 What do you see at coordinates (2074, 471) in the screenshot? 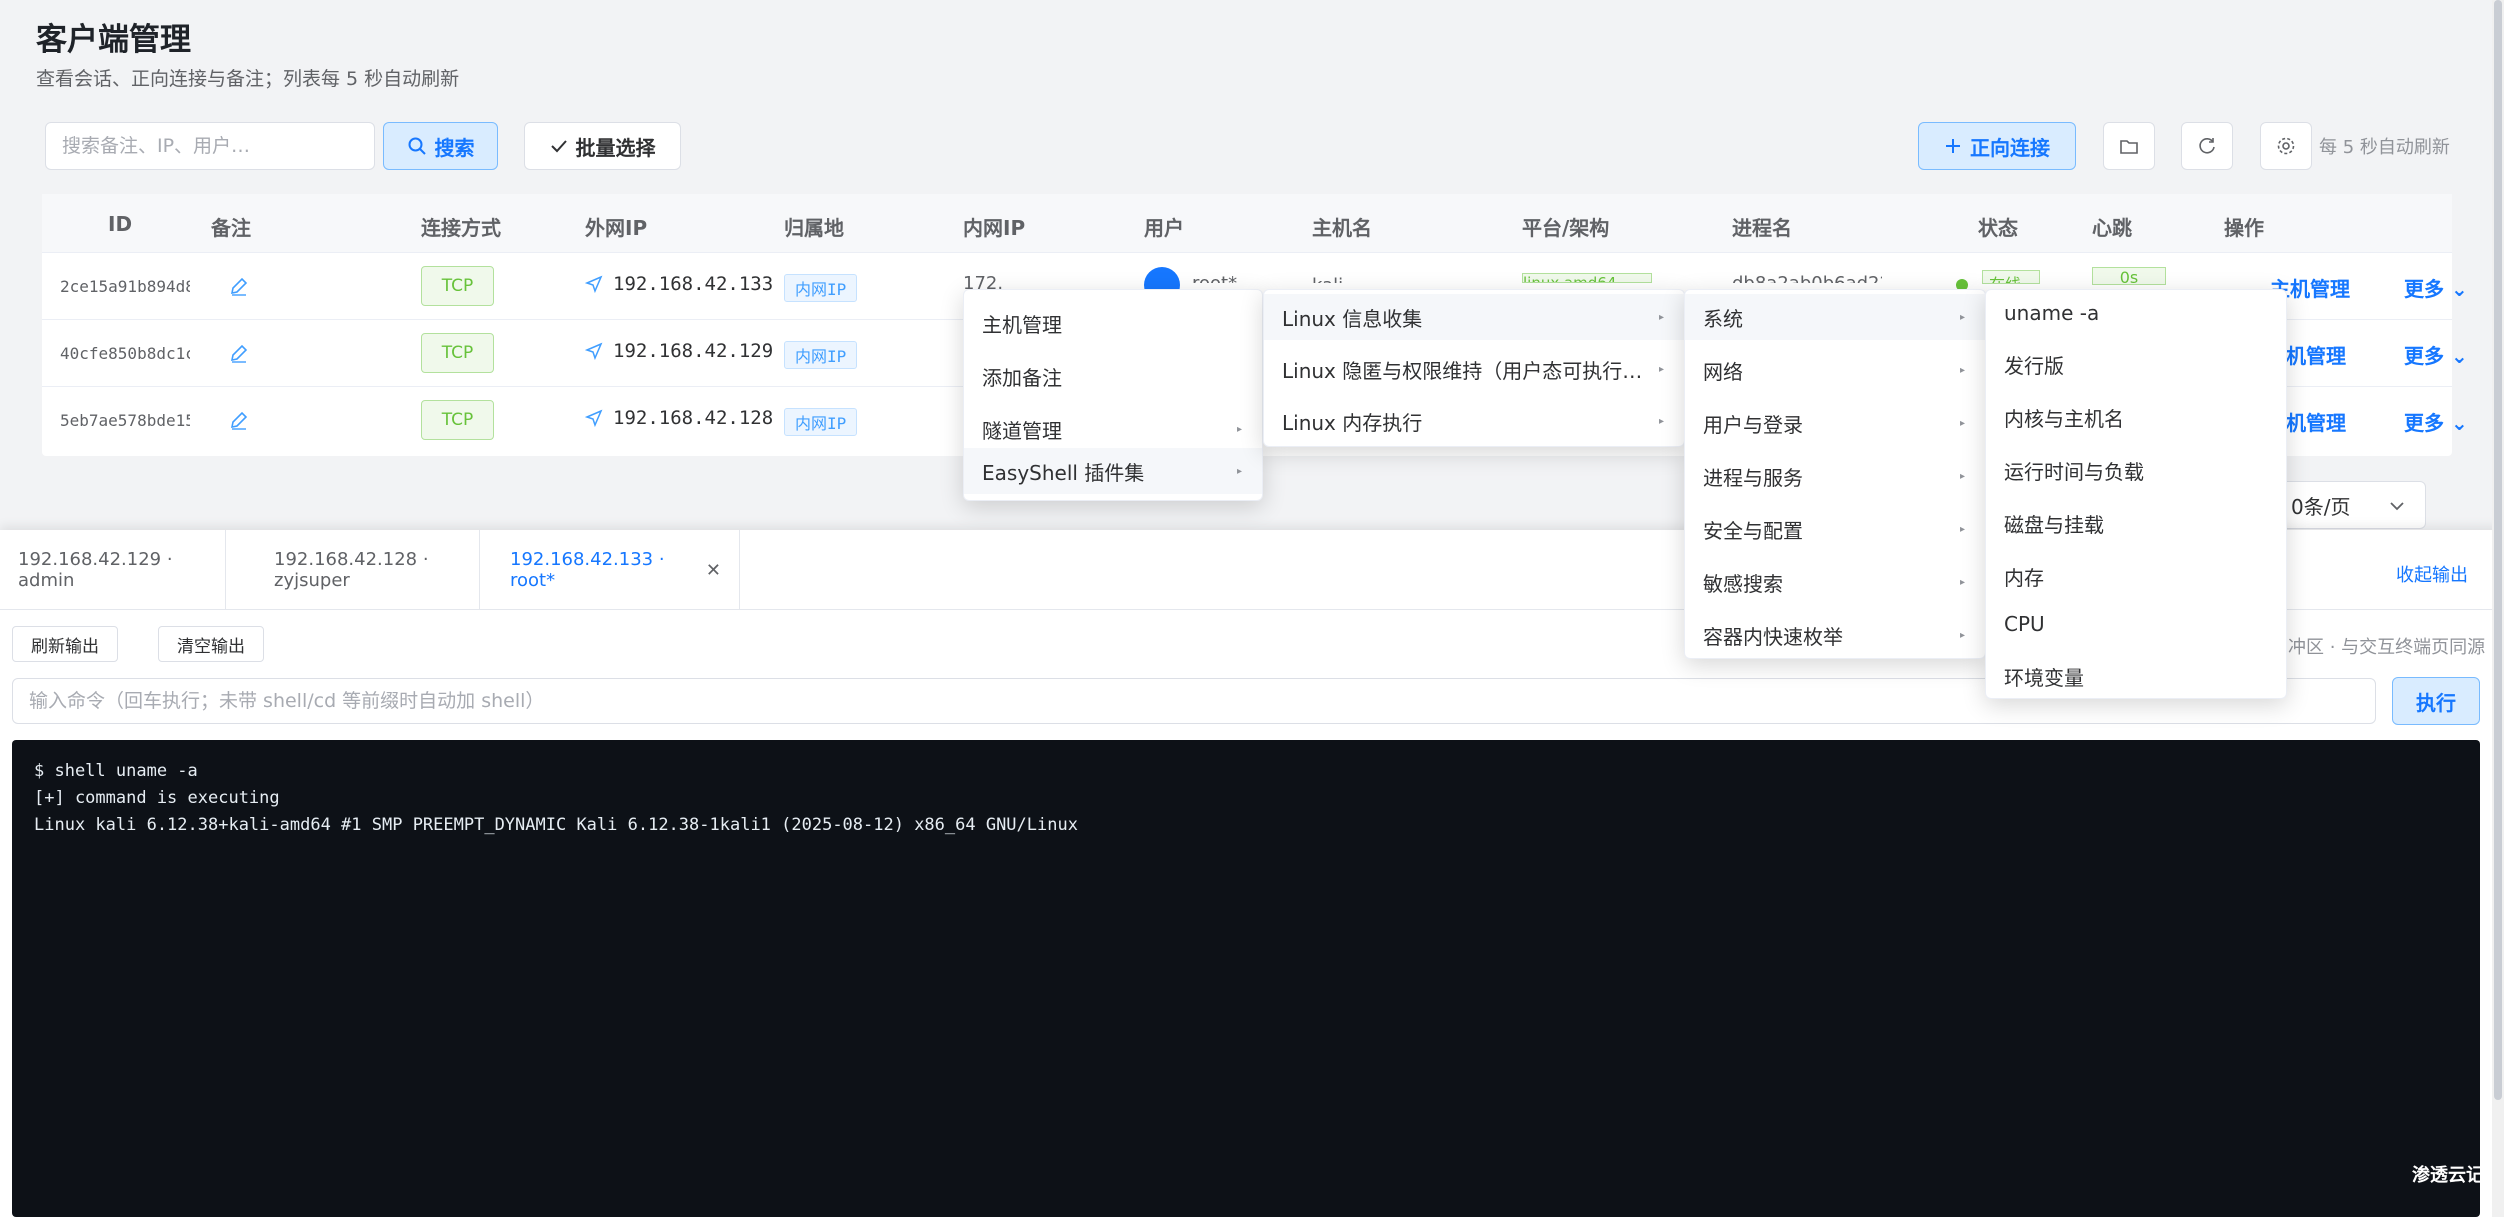
I see `menu-item-label: 运行时间与负载` at bounding box center [2074, 471].